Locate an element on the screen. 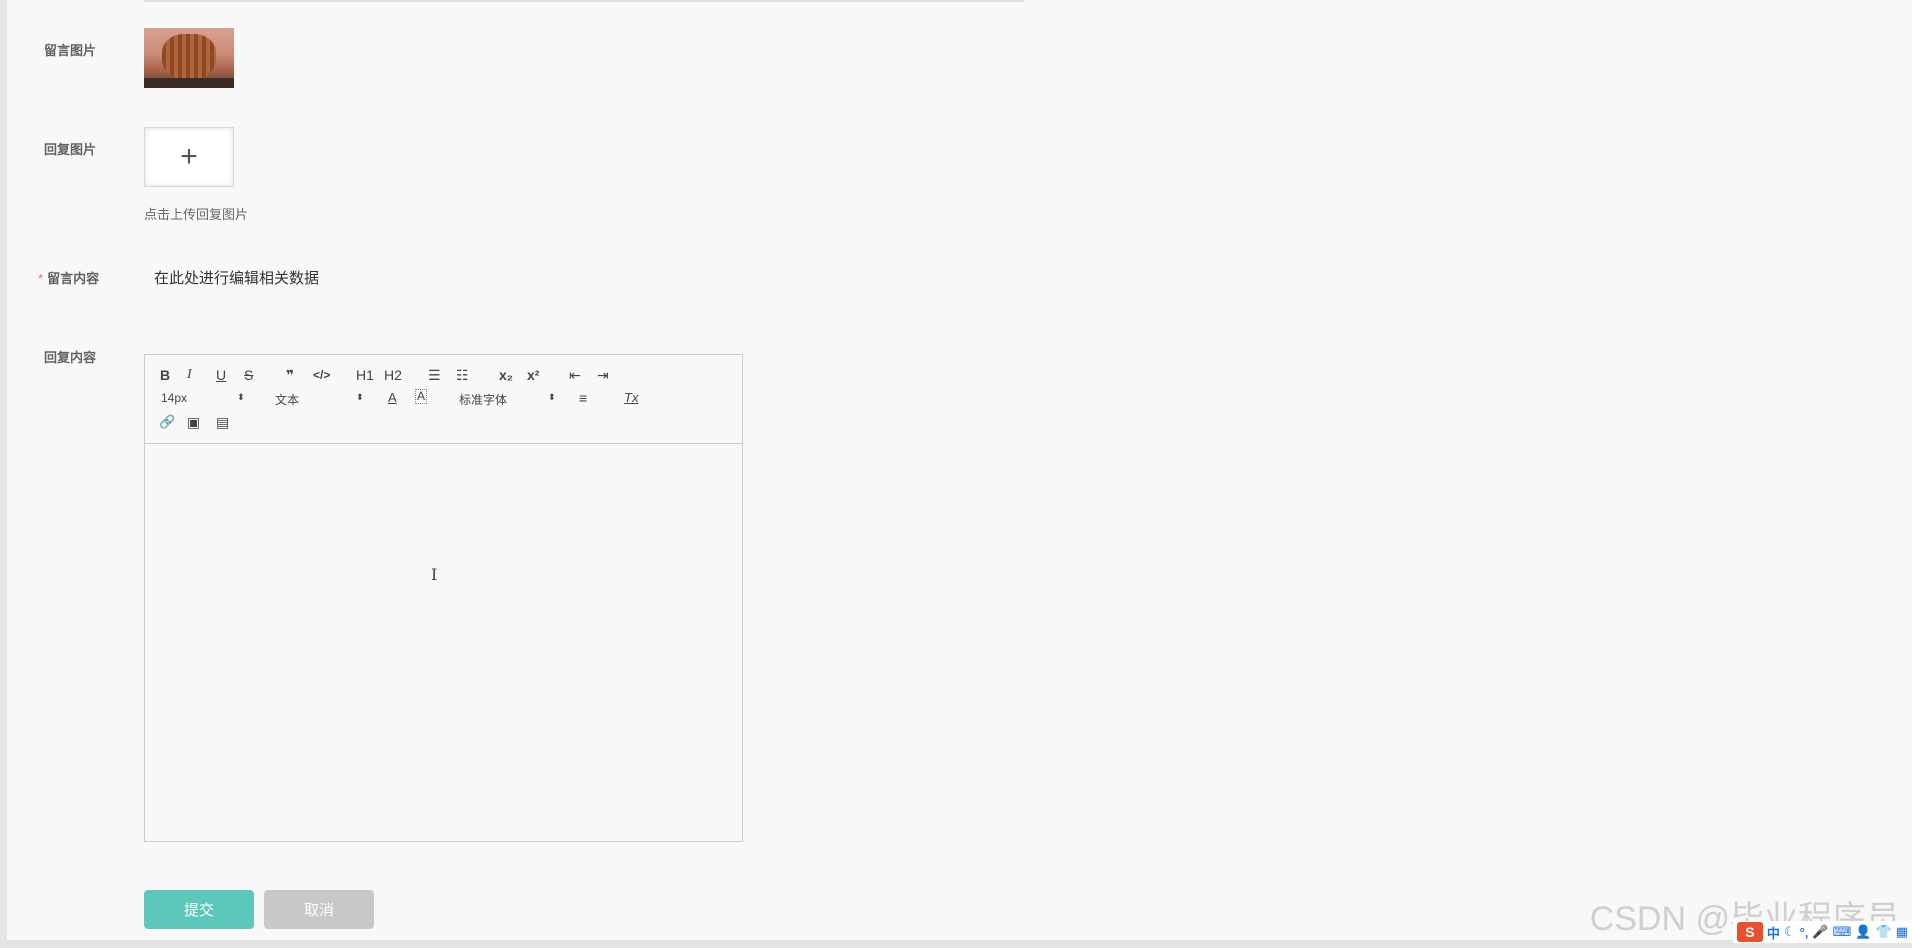 The height and width of the screenshot is (948, 1912). message-image-label: 留言图片 is located at coordinates (70, 50).